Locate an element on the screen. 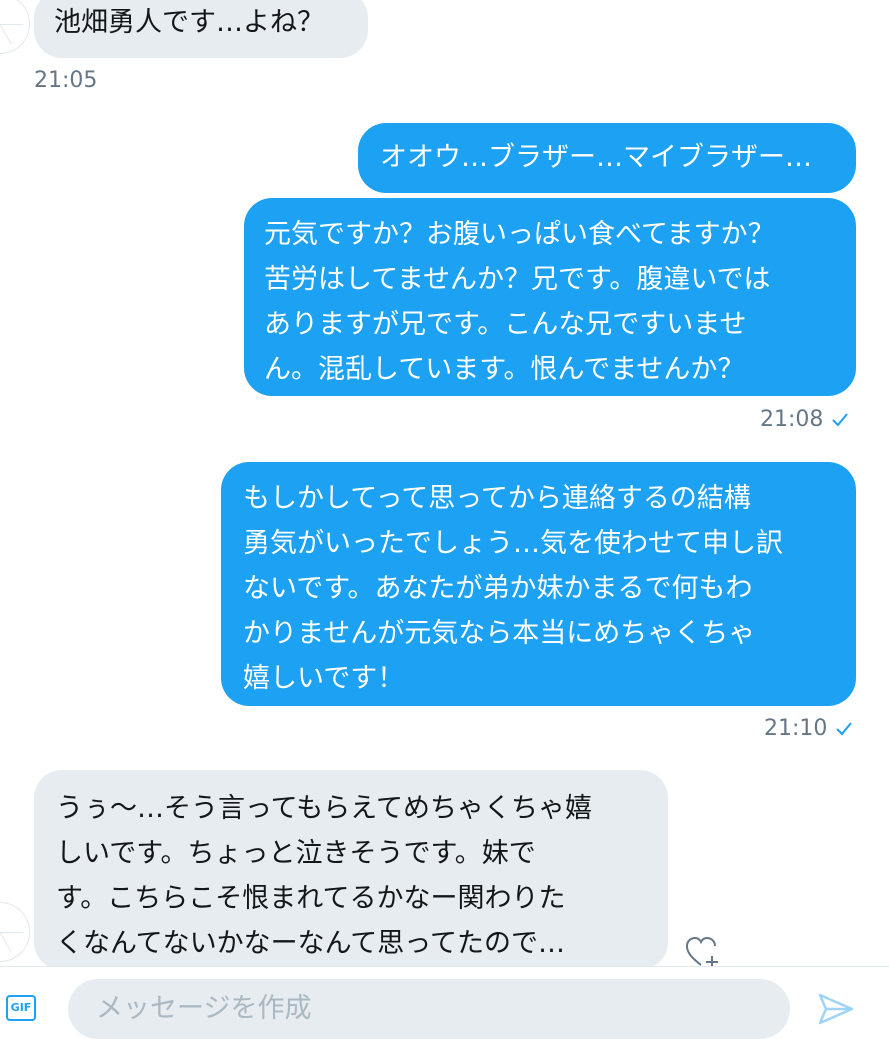 This screenshot has width=889, height=1039. message-text: 嬉しいです！ is located at coordinates (324, 678).